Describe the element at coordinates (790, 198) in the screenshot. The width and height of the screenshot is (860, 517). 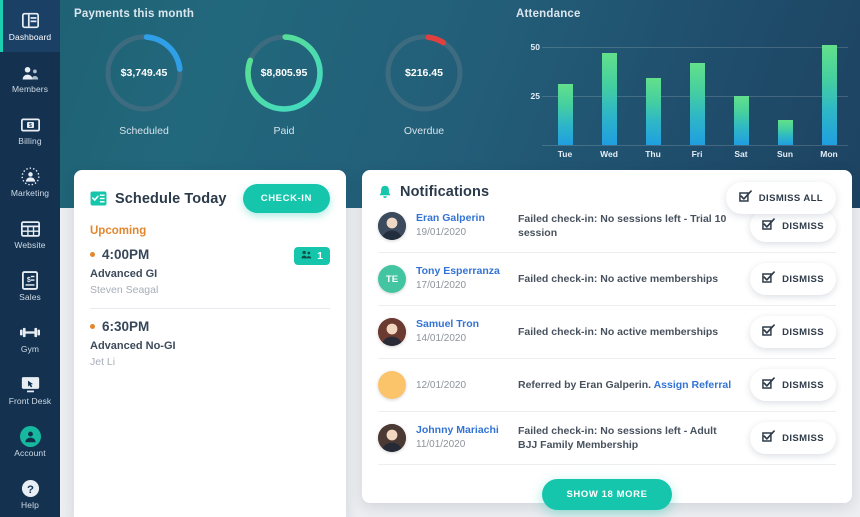
I see `dismiss-all-label: DISMISS ALL` at that location.